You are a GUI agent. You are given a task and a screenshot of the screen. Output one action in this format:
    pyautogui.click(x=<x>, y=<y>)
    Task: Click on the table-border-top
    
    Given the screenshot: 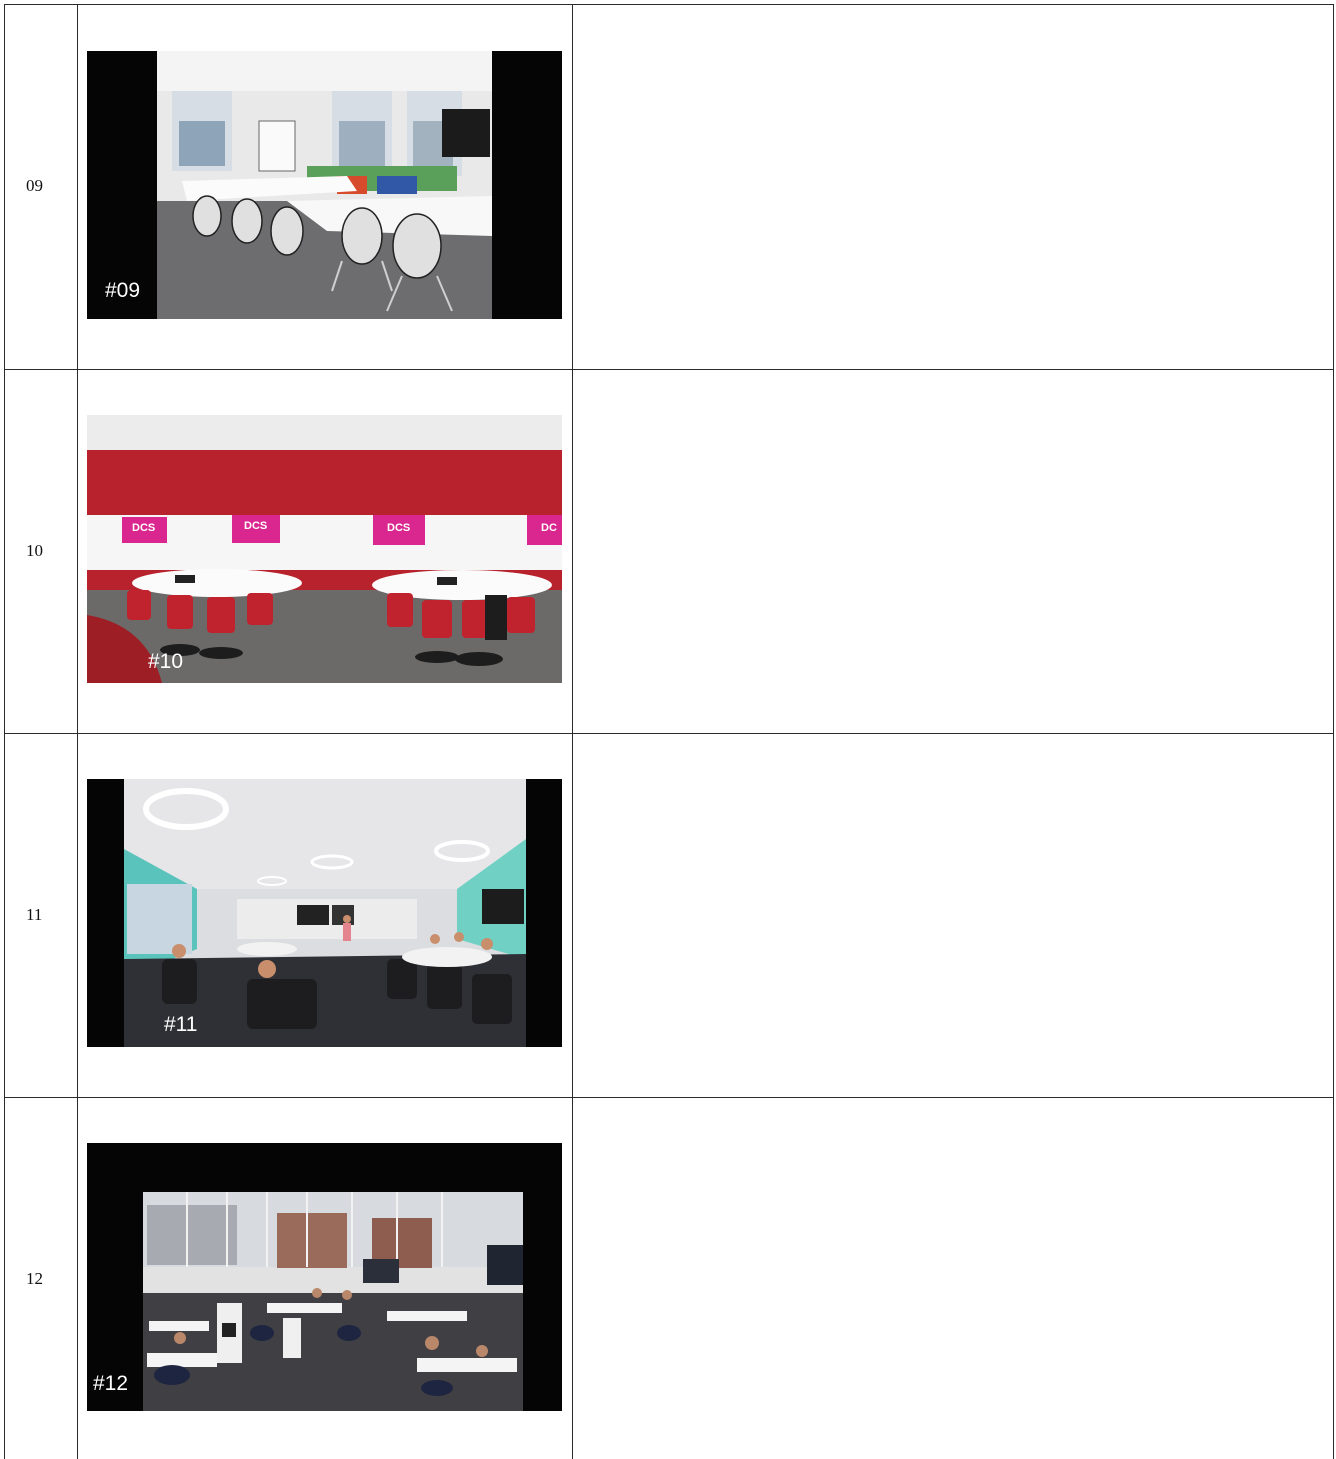 What is the action you would take?
    pyautogui.click(x=669, y=4)
    